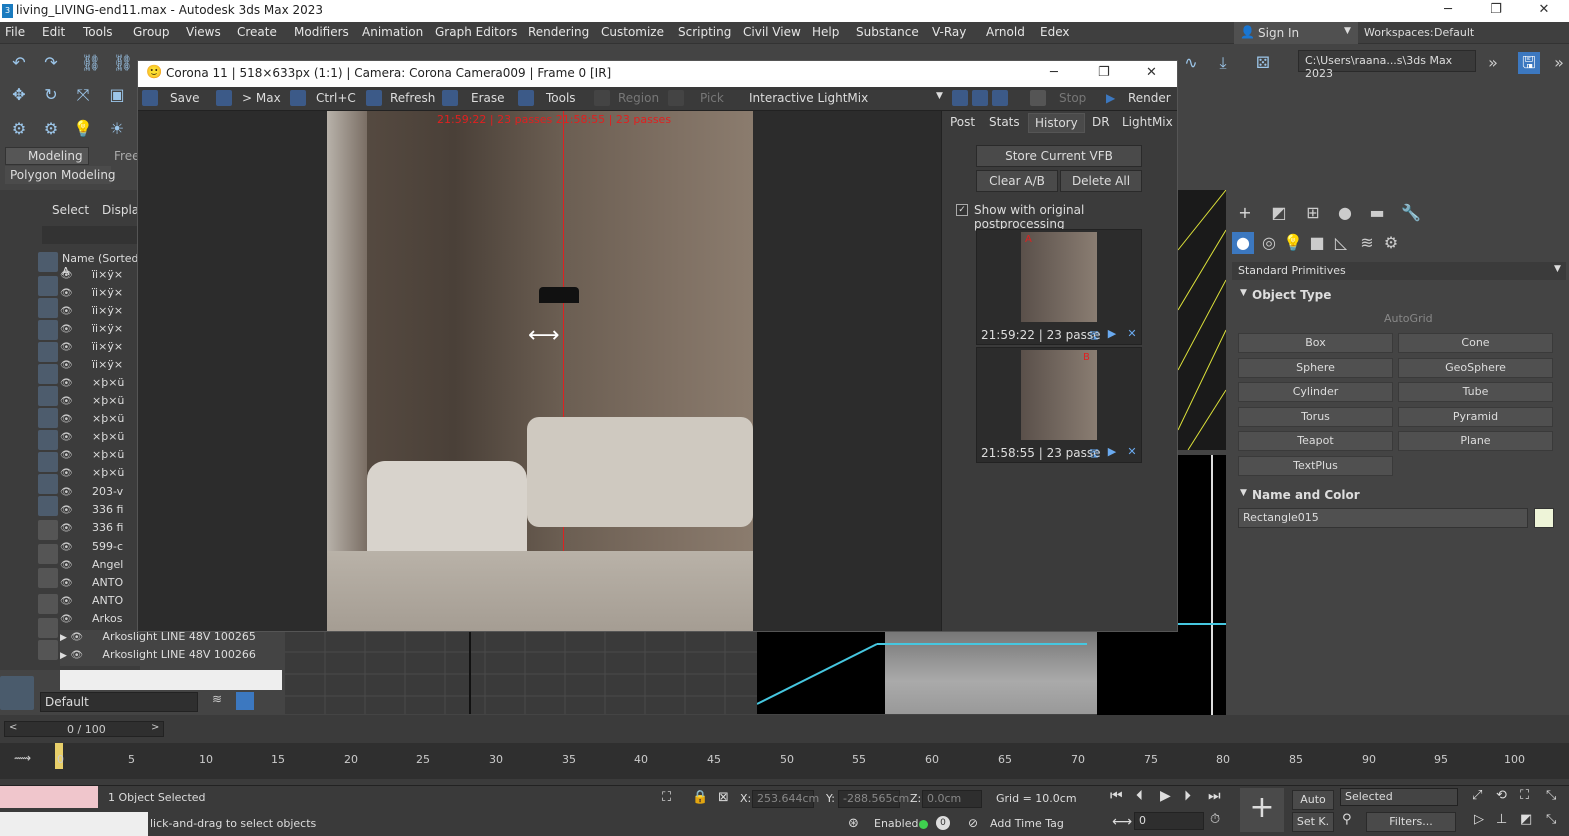 The width and height of the screenshot is (1569, 836). What do you see at coordinates (126, 156) in the screenshot?
I see `tab-freeform: Free` at bounding box center [126, 156].